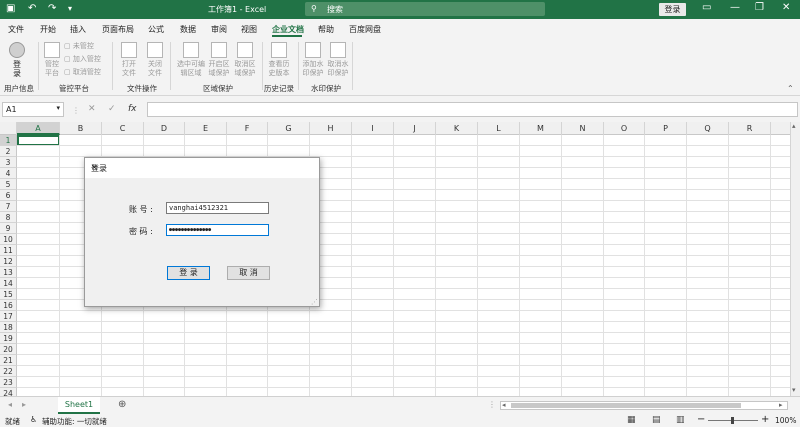 This screenshot has width=800, height=427. I want to click on cancel-entry-icon: ✕, so click(92, 109).